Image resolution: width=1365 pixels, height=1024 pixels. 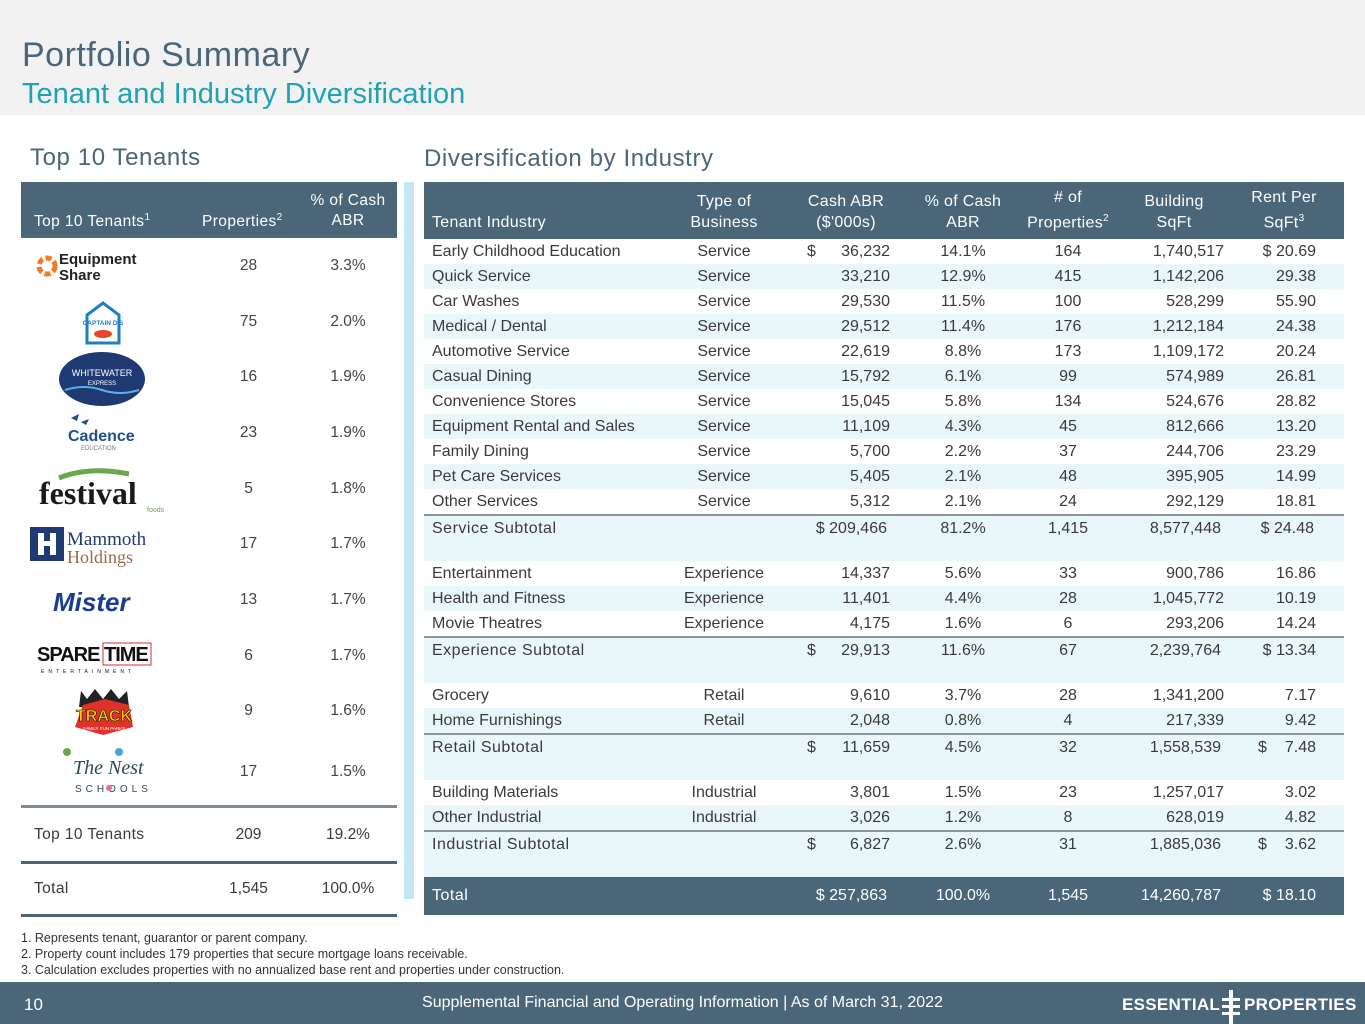 I want to click on table-row: Grocery Retail 9,610 3.7% 28 1,341,200 7.17, so click(x=884, y=695).